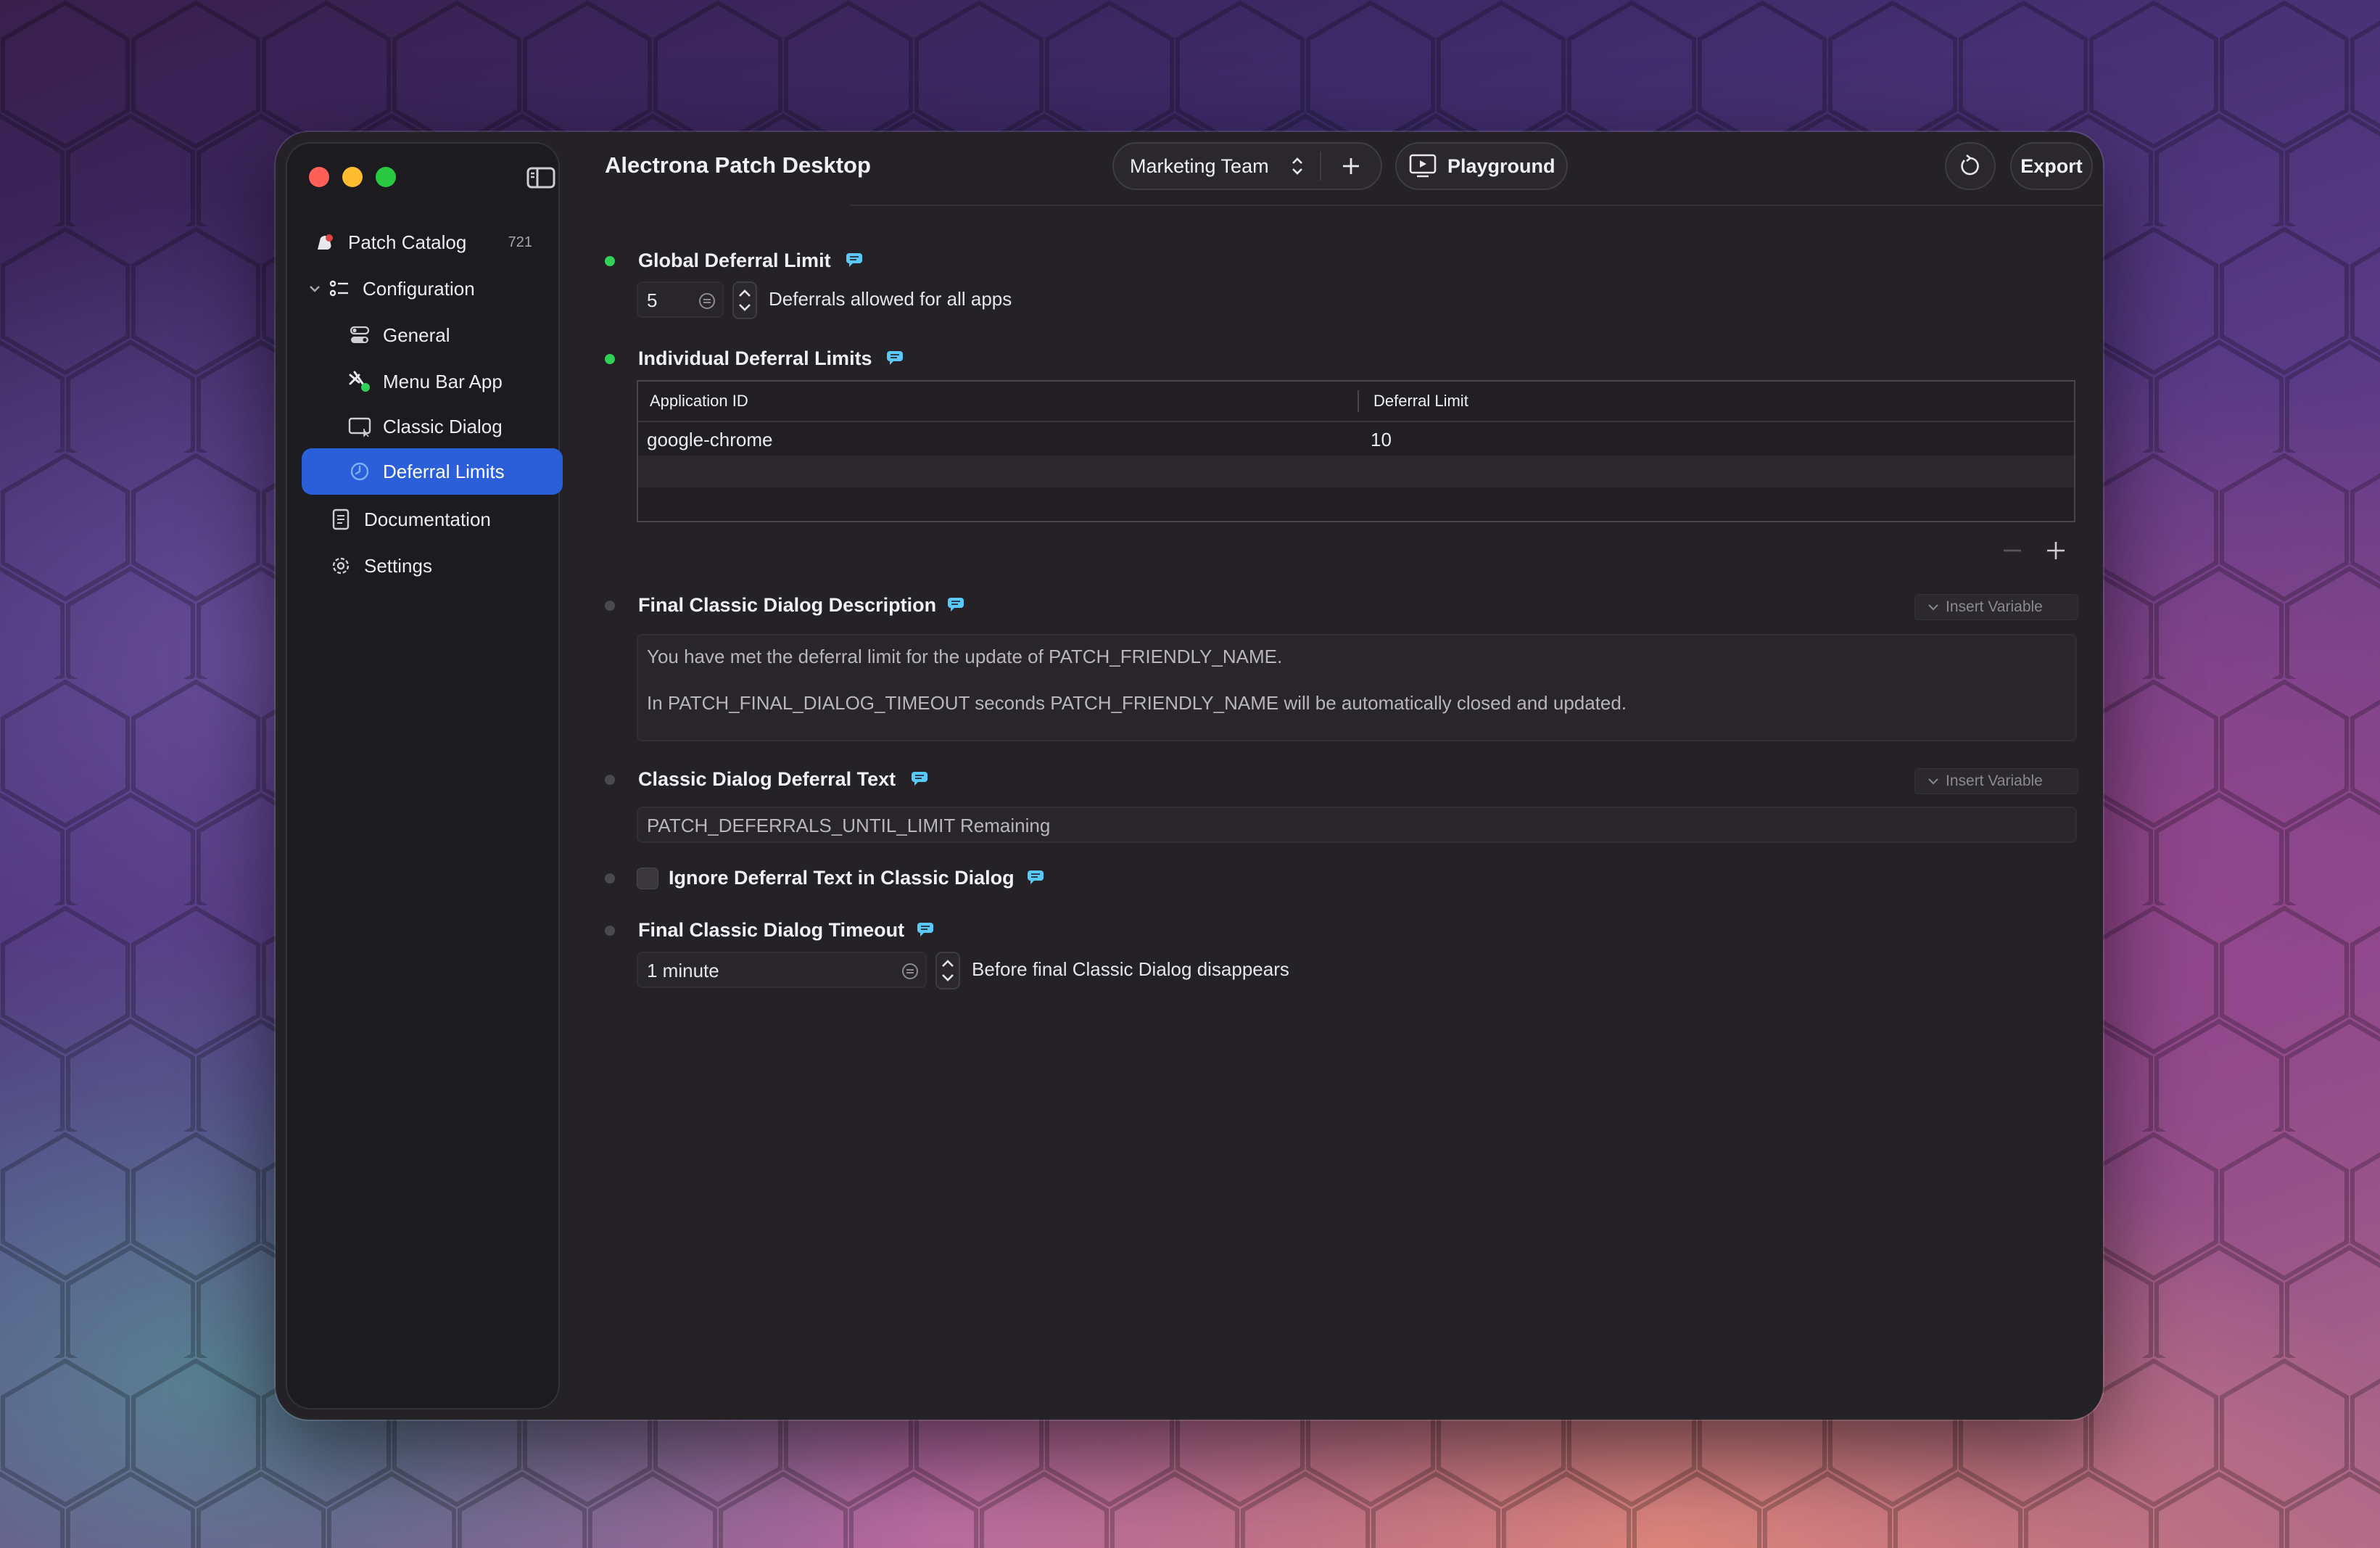  Describe the element at coordinates (520, 242) in the screenshot. I see `patch-count-badge: 721` at that location.